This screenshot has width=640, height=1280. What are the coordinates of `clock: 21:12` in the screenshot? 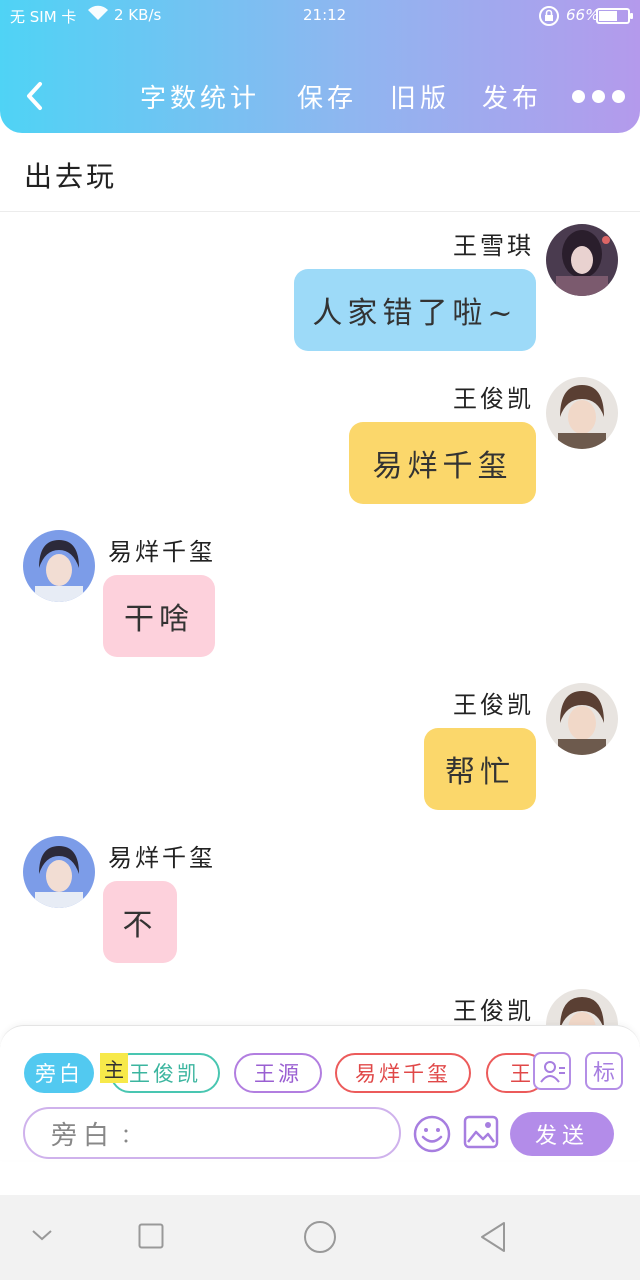 It's located at (325, 15).